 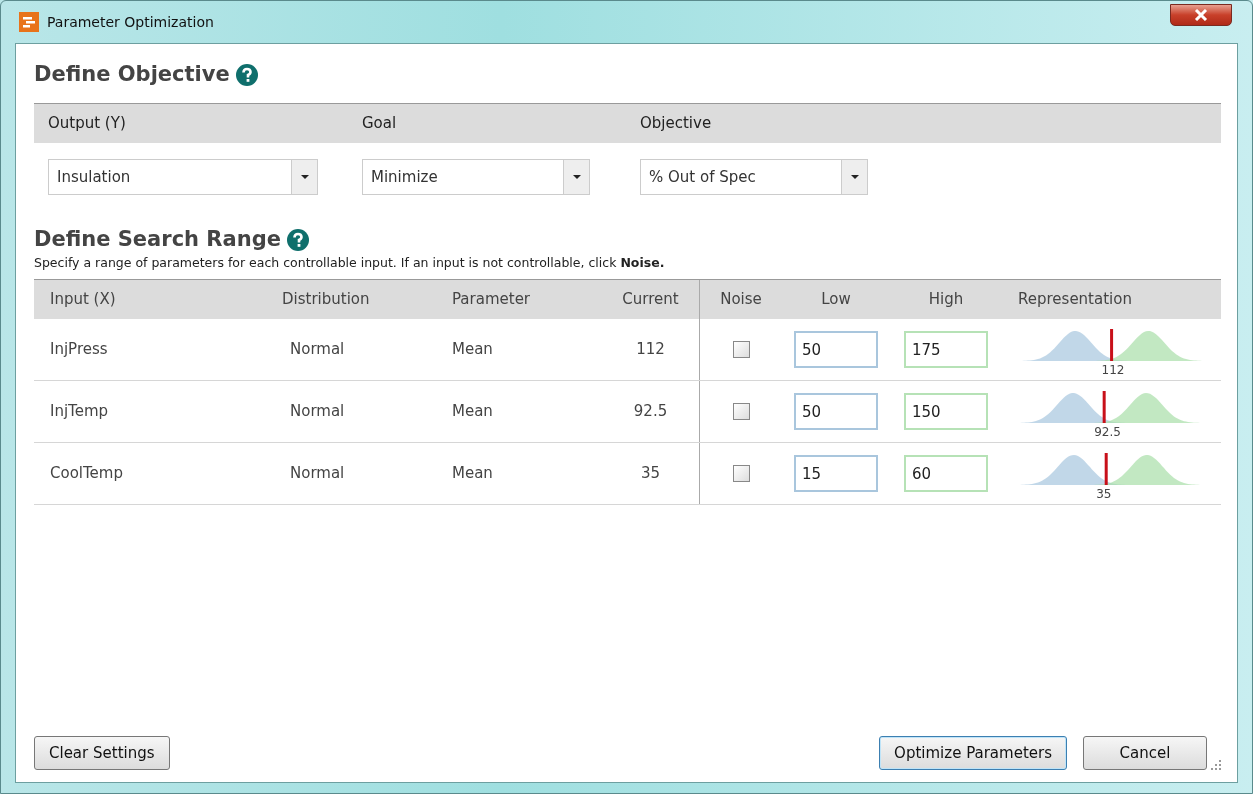 What do you see at coordinates (946, 350) in the screenshot?
I see `high-input-field: 175` at bounding box center [946, 350].